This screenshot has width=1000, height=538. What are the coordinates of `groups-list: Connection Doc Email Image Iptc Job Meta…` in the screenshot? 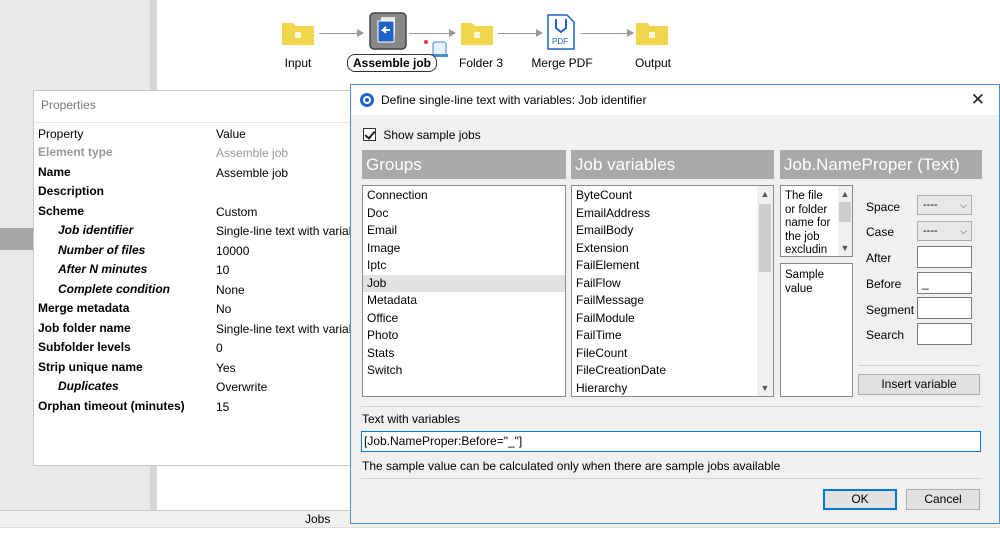 It's located at (464, 291).